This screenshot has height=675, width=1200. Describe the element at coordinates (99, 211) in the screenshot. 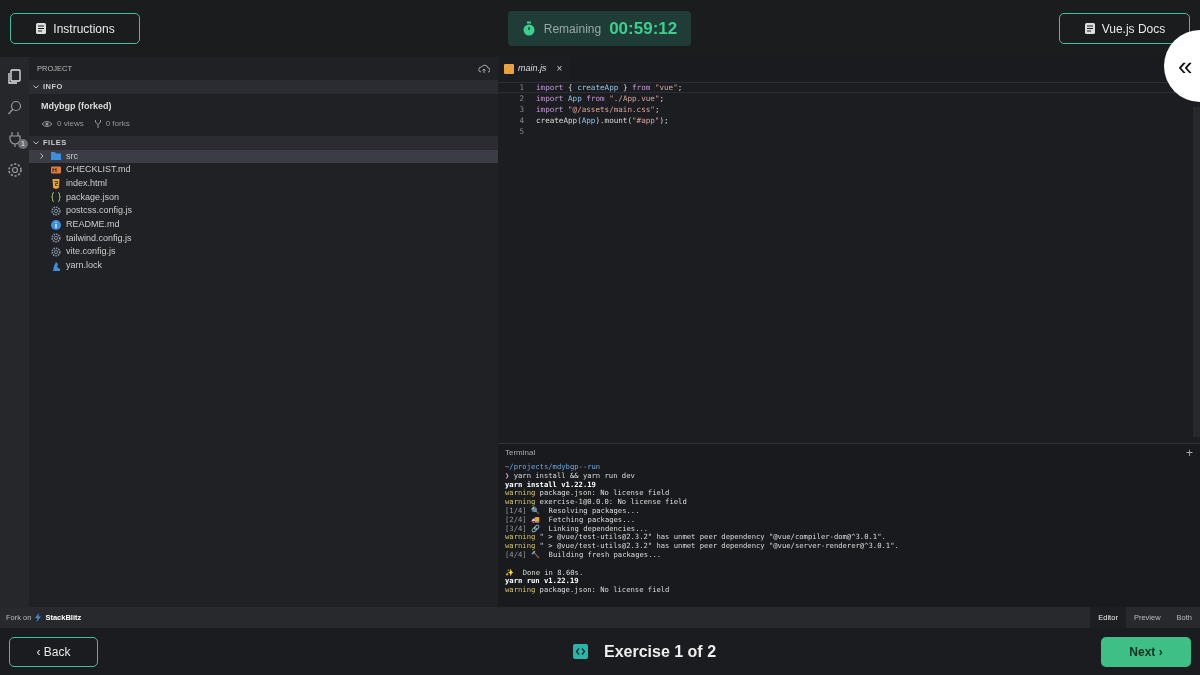

I see `file-name: postcss.config.js` at that location.